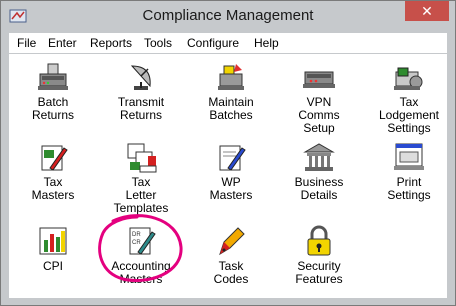  Describe the element at coordinates (319, 97) in the screenshot. I see `tile-vpn-comms-setup: VPN Comms Setup` at that location.